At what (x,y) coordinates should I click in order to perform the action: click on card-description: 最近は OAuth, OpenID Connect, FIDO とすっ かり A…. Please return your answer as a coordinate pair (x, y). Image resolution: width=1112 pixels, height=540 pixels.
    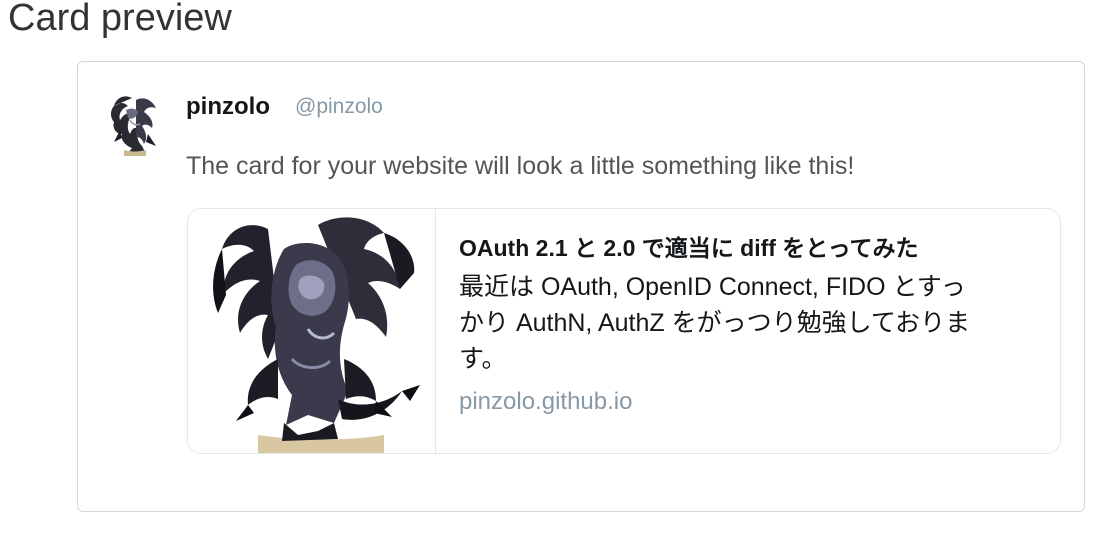
    Looking at the image, I should click on (715, 323).